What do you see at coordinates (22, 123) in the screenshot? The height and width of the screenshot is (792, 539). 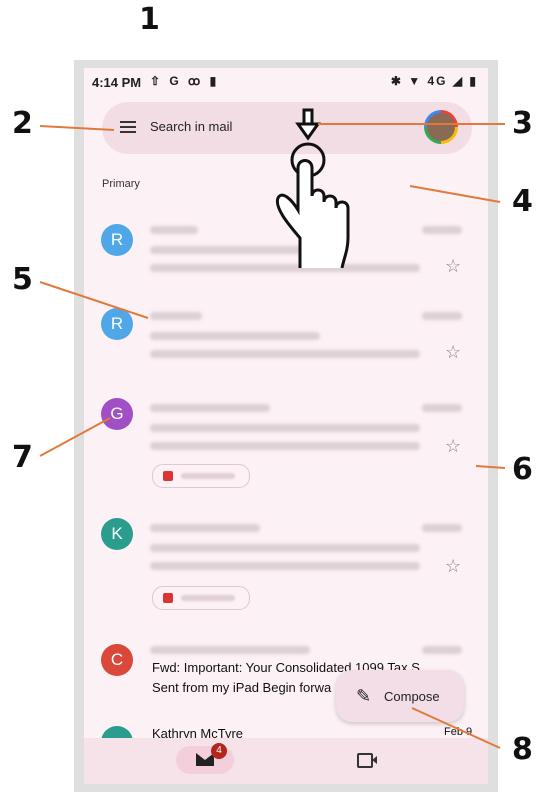 I see `callout-2: 2` at bounding box center [22, 123].